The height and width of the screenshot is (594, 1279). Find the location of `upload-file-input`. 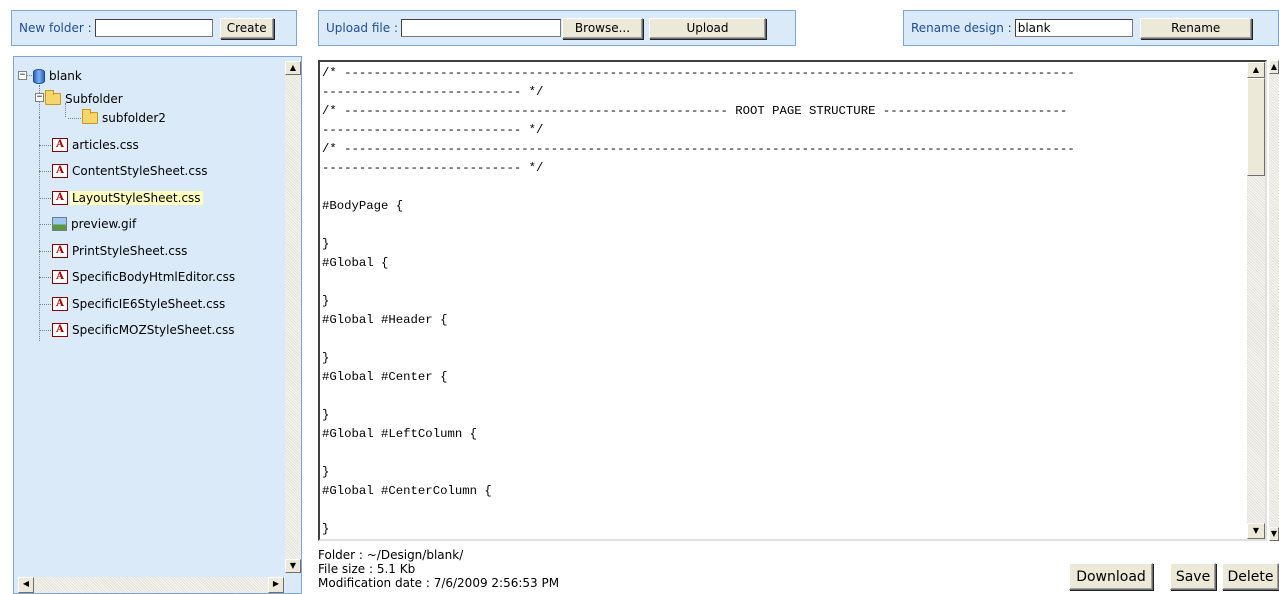

upload-file-input is located at coordinates (481, 28).